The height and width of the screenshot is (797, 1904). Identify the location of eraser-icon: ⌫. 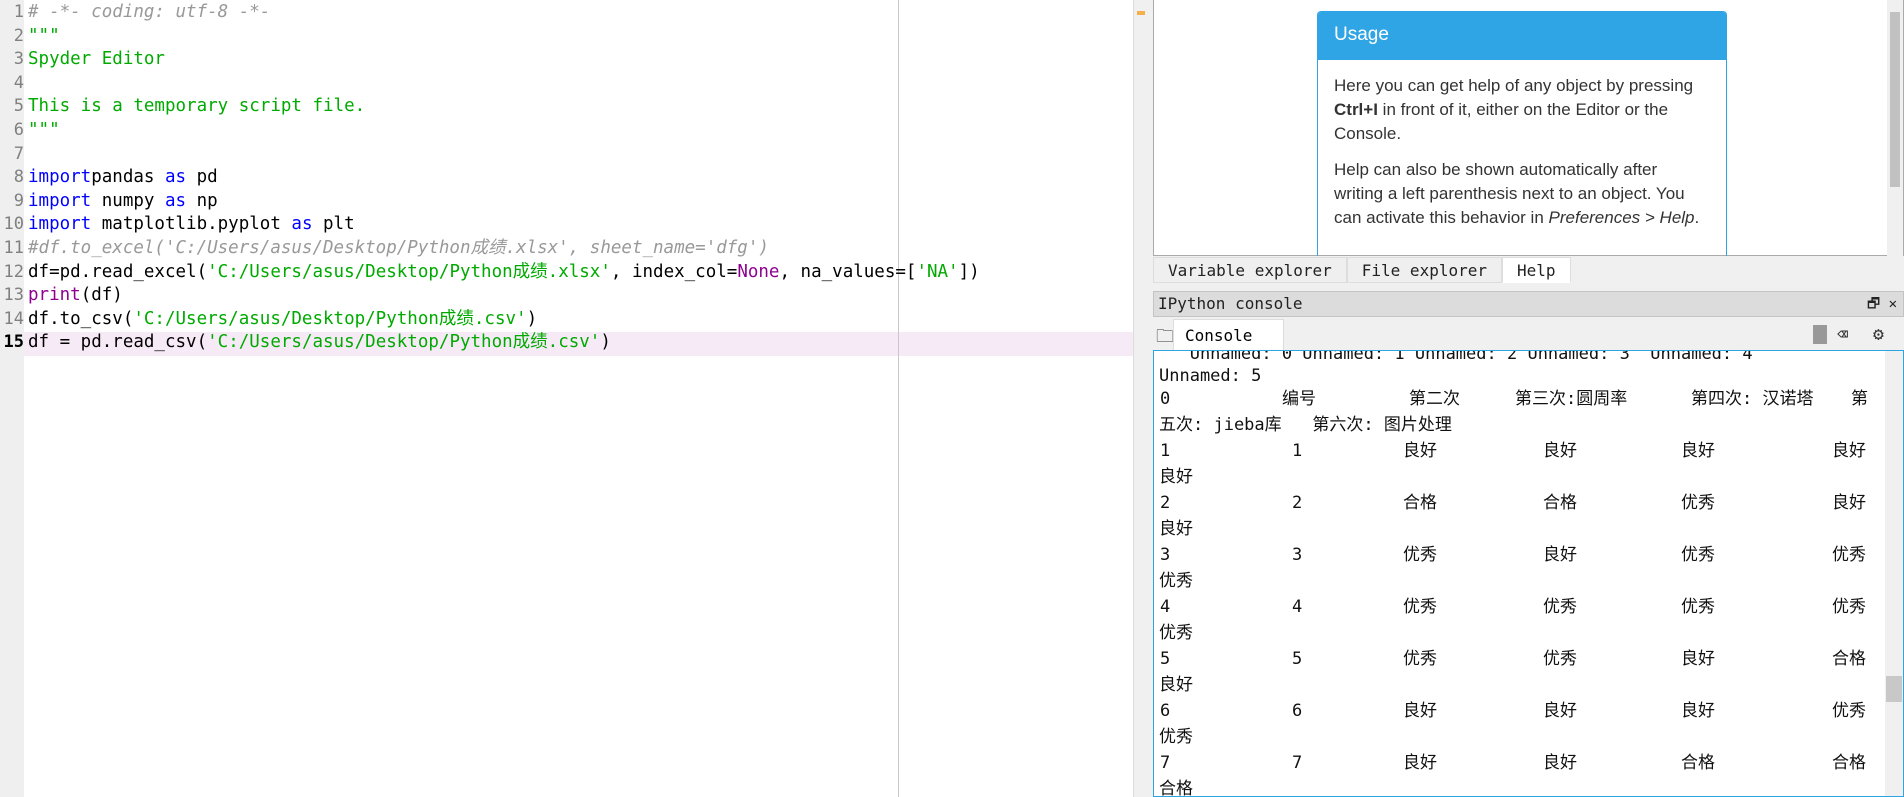
(1842, 334).